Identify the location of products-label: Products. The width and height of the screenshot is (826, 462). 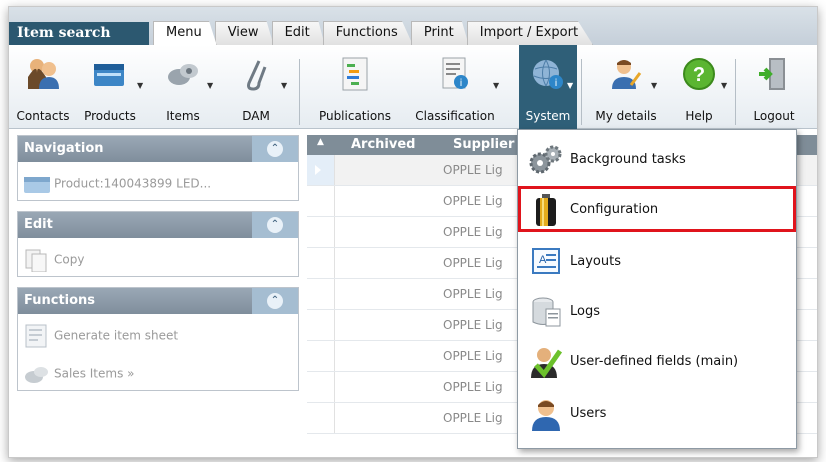
(110, 116).